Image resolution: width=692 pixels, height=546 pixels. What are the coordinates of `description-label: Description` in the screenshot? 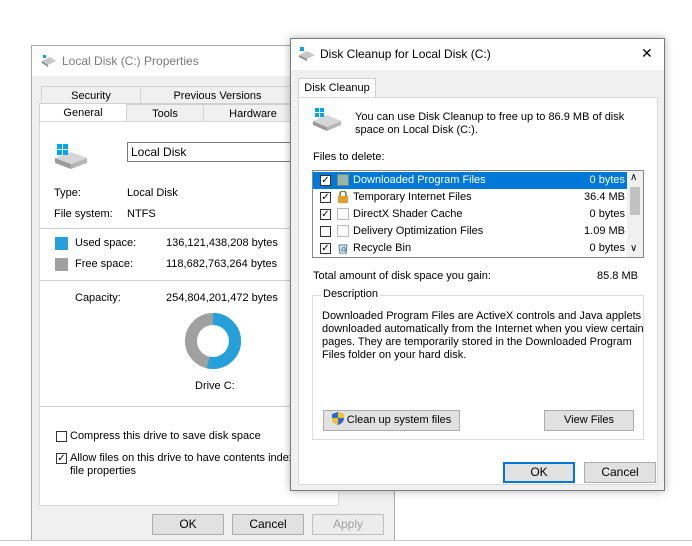 It's located at (351, 294).